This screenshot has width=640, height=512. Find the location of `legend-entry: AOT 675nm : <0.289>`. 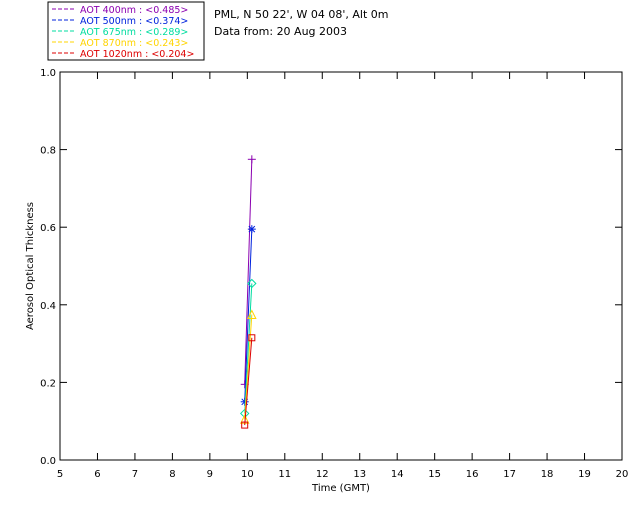

legend-entry: AOT 675nm : <0.289> is located at coordinates (134, 32).